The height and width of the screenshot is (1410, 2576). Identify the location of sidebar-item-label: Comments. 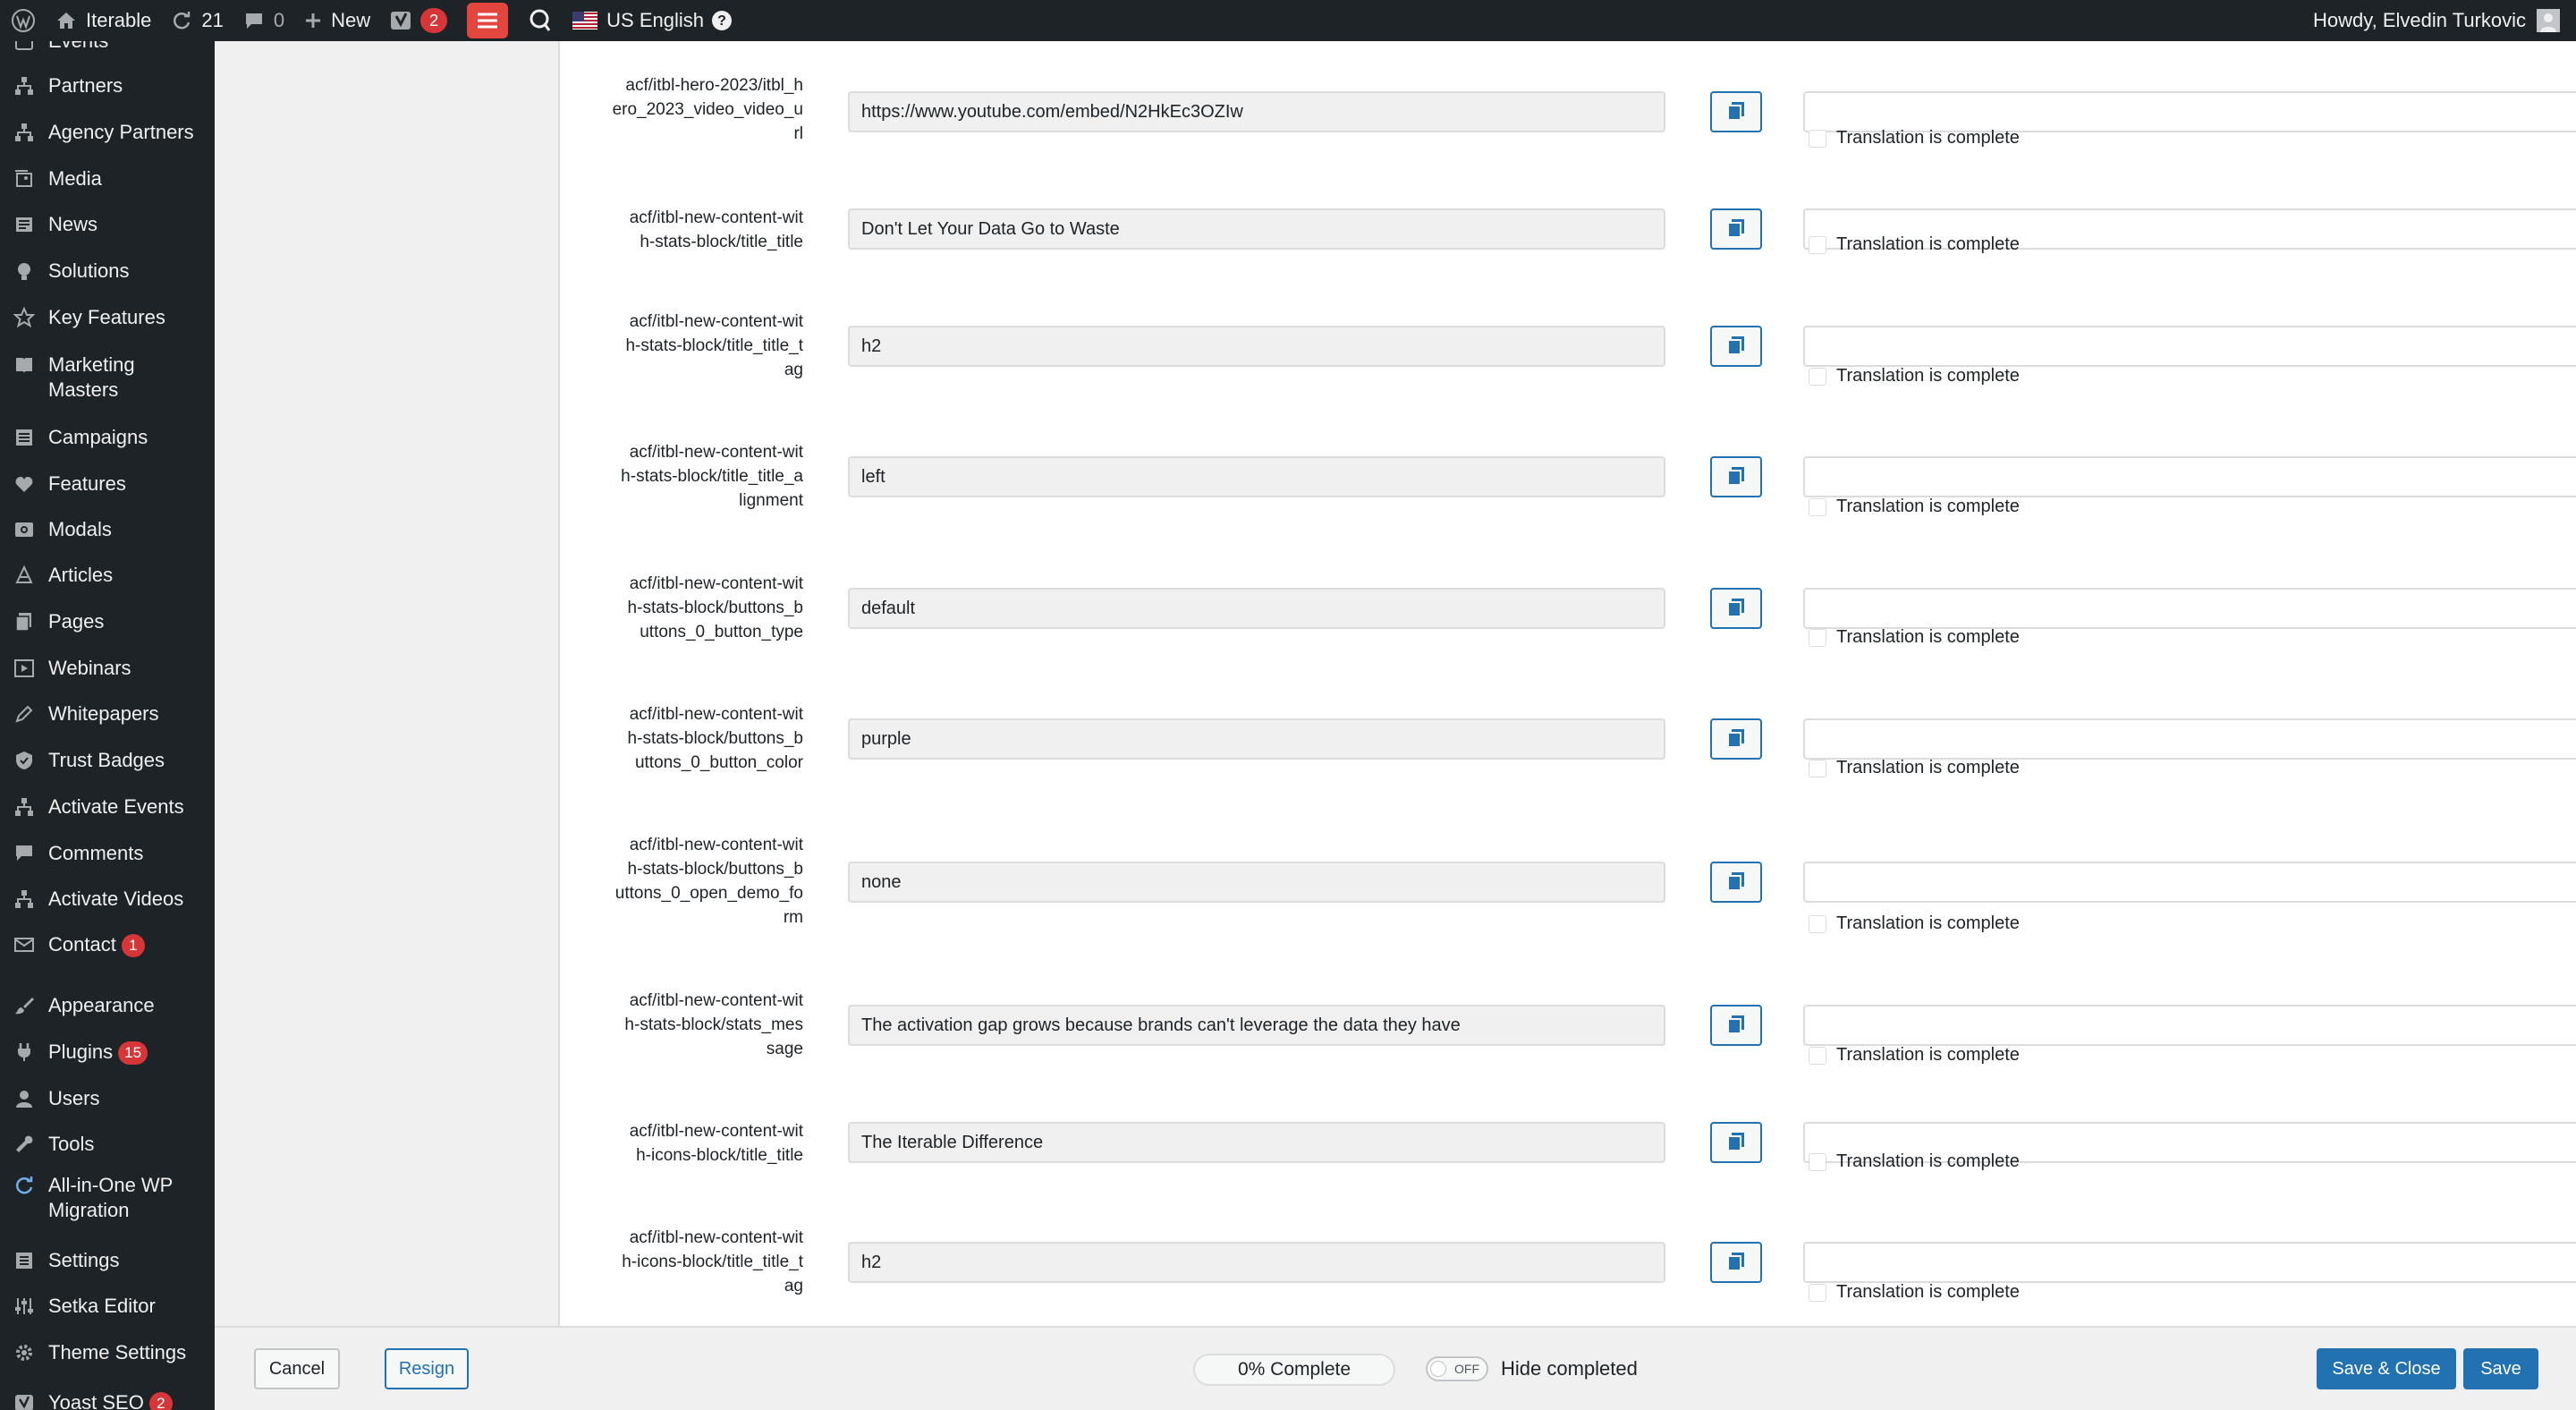
(96, 853).